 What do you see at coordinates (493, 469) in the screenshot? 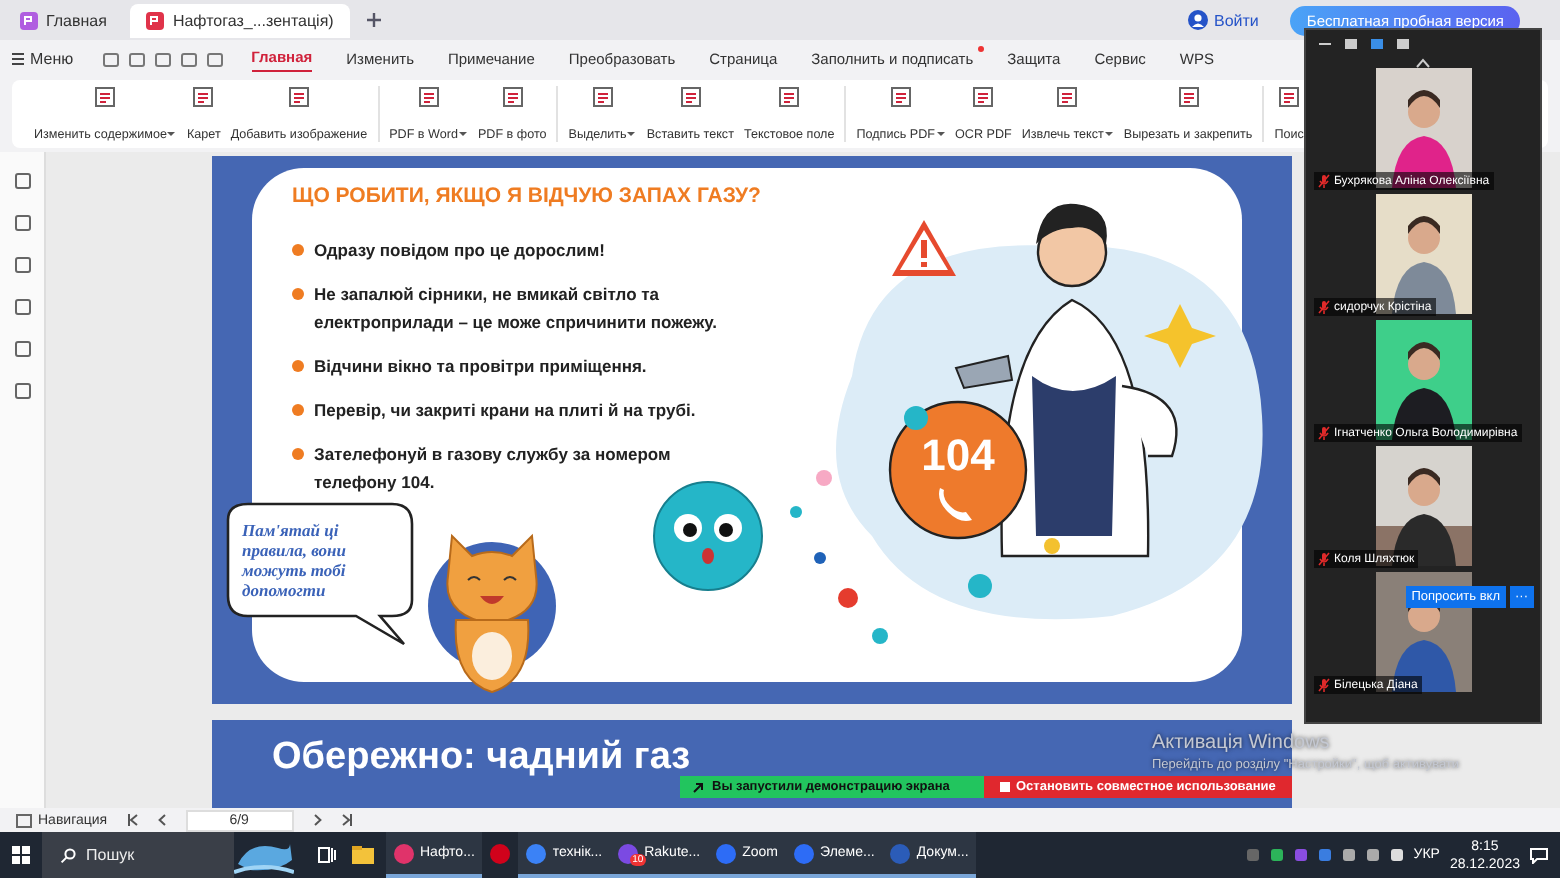
I see `bullet-text: Зателефонуй в газову службу за номером телефону 104.` at bounding box center [493, 469].